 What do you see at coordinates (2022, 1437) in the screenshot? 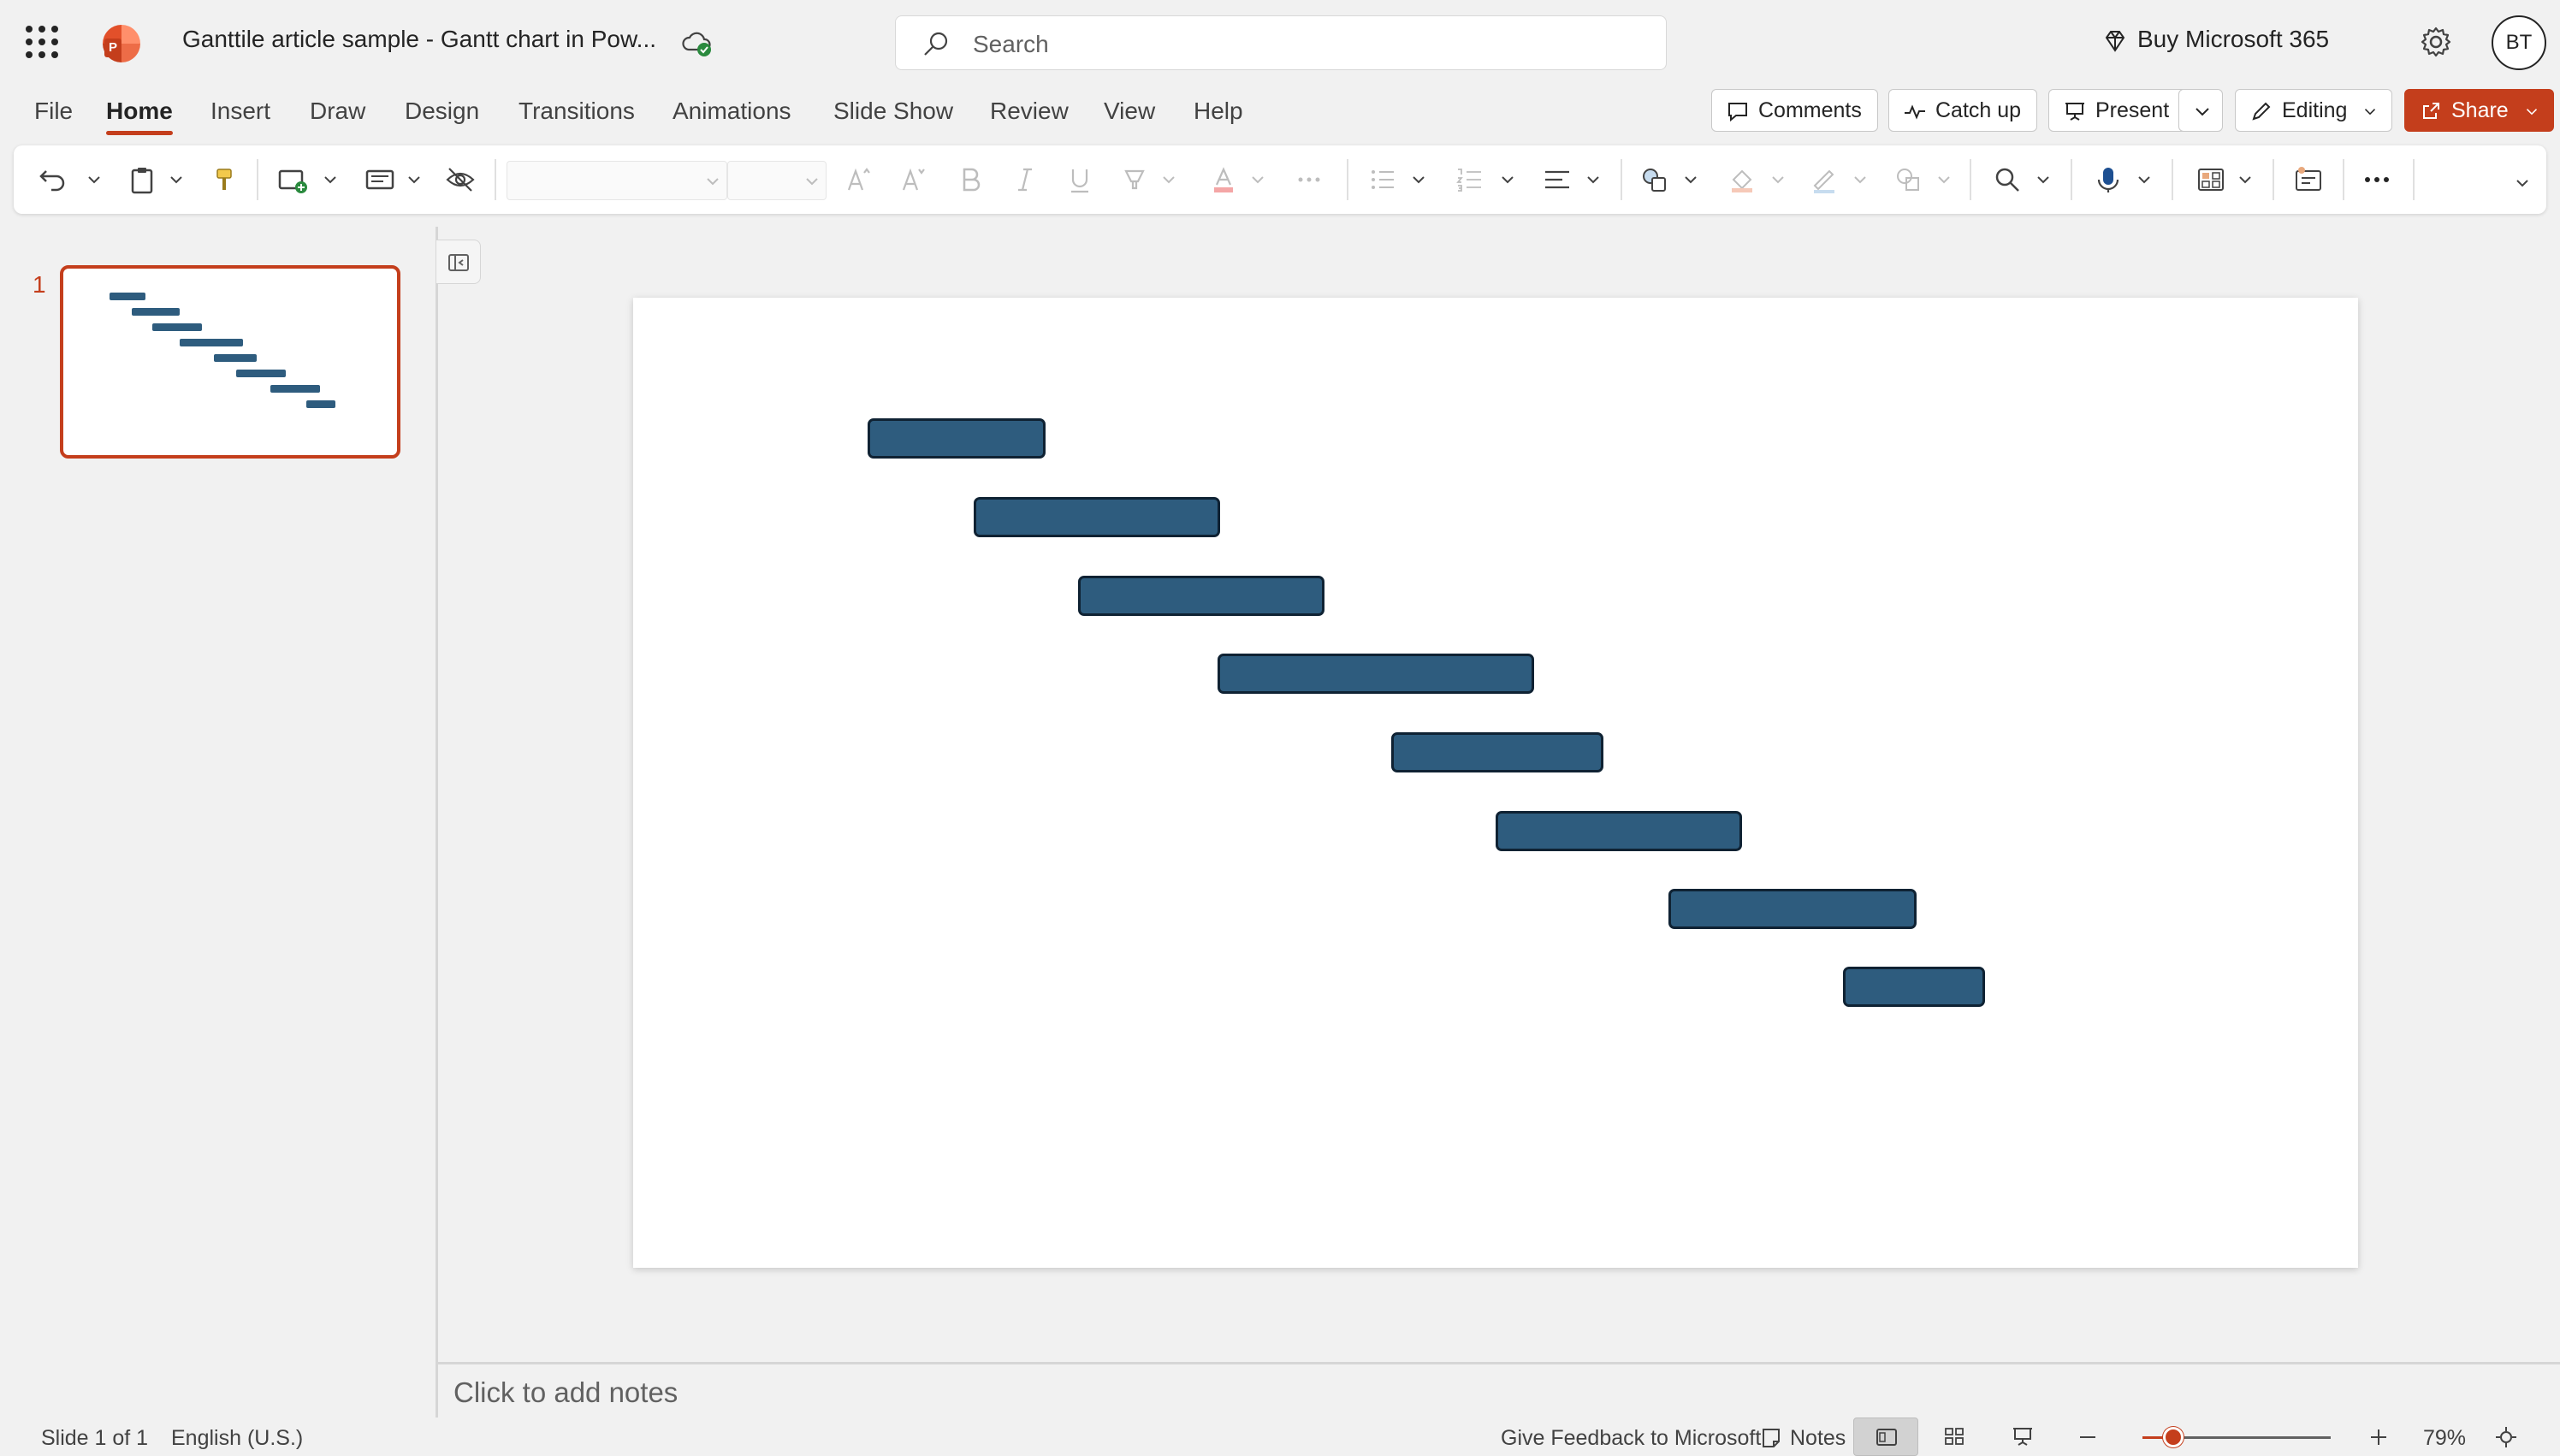
I see `reading-view-button` at bounding box center [2022, 1437].